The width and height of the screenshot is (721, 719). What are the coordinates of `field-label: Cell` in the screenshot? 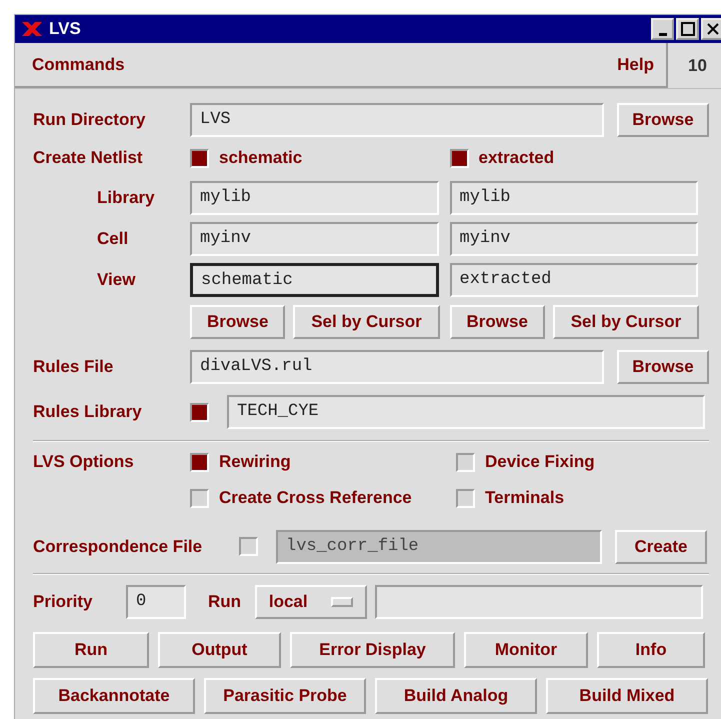 It's located at (113, 238).